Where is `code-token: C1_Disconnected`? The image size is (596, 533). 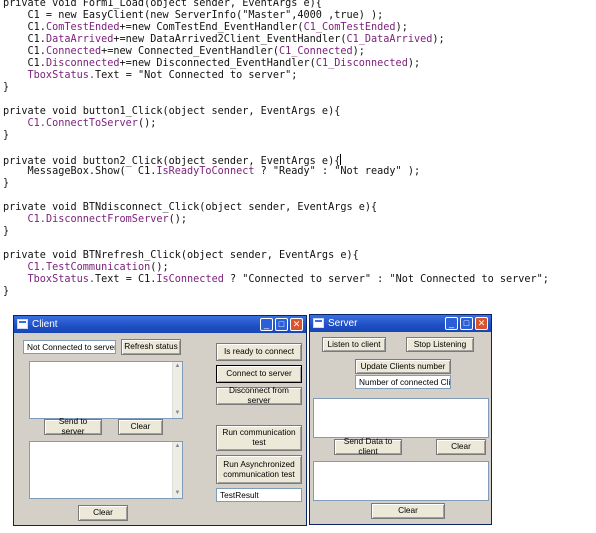 code-token: C1_Disconnected is located at coordinates (361, 63).